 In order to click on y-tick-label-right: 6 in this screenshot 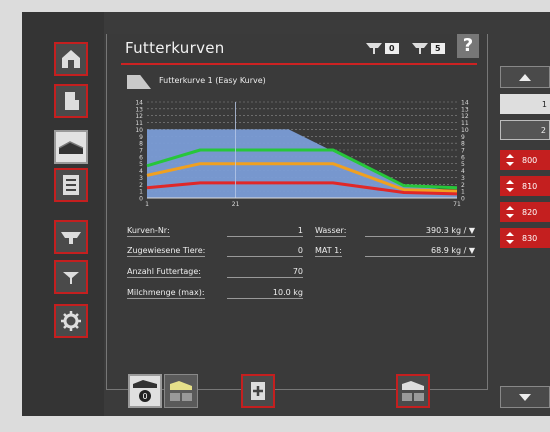, I will do `click(463, 157)`.